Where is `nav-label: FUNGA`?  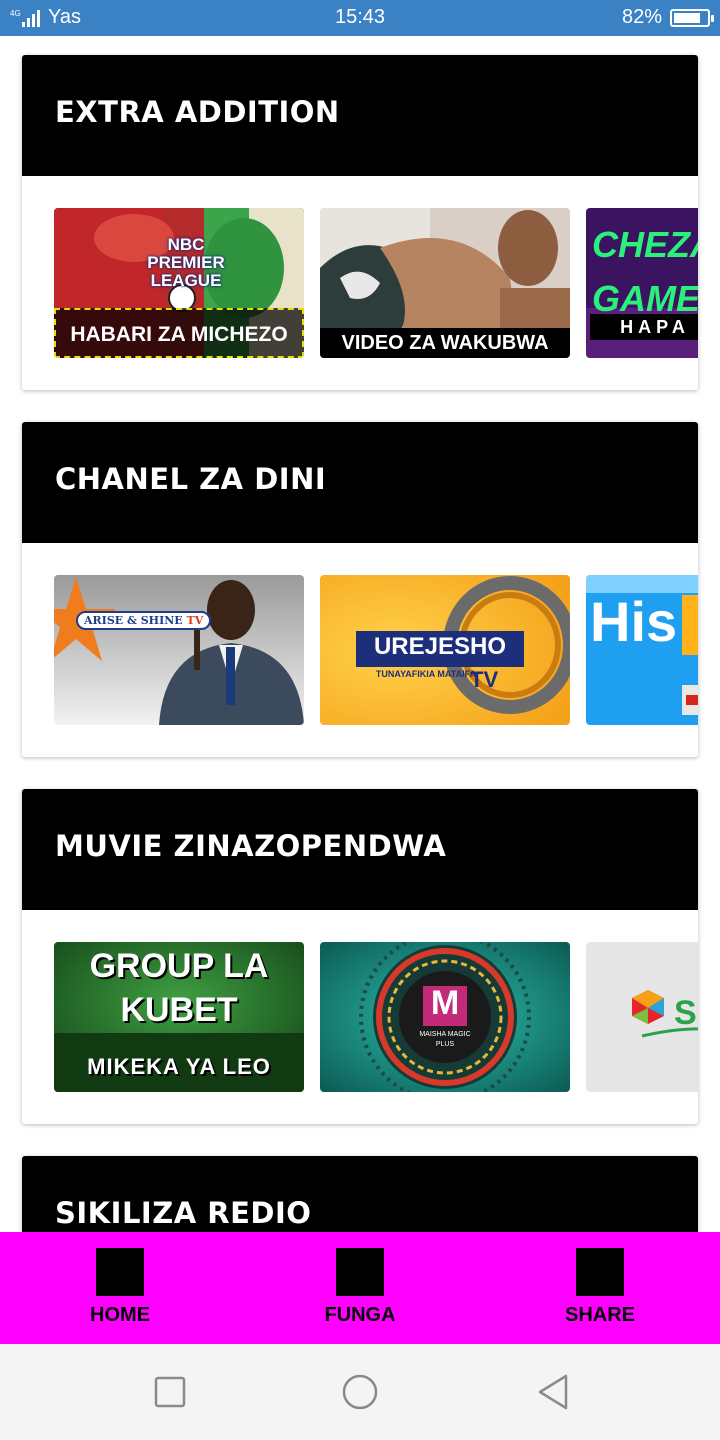 nav-label: FUNGA is located at coordinates (360, 1315).